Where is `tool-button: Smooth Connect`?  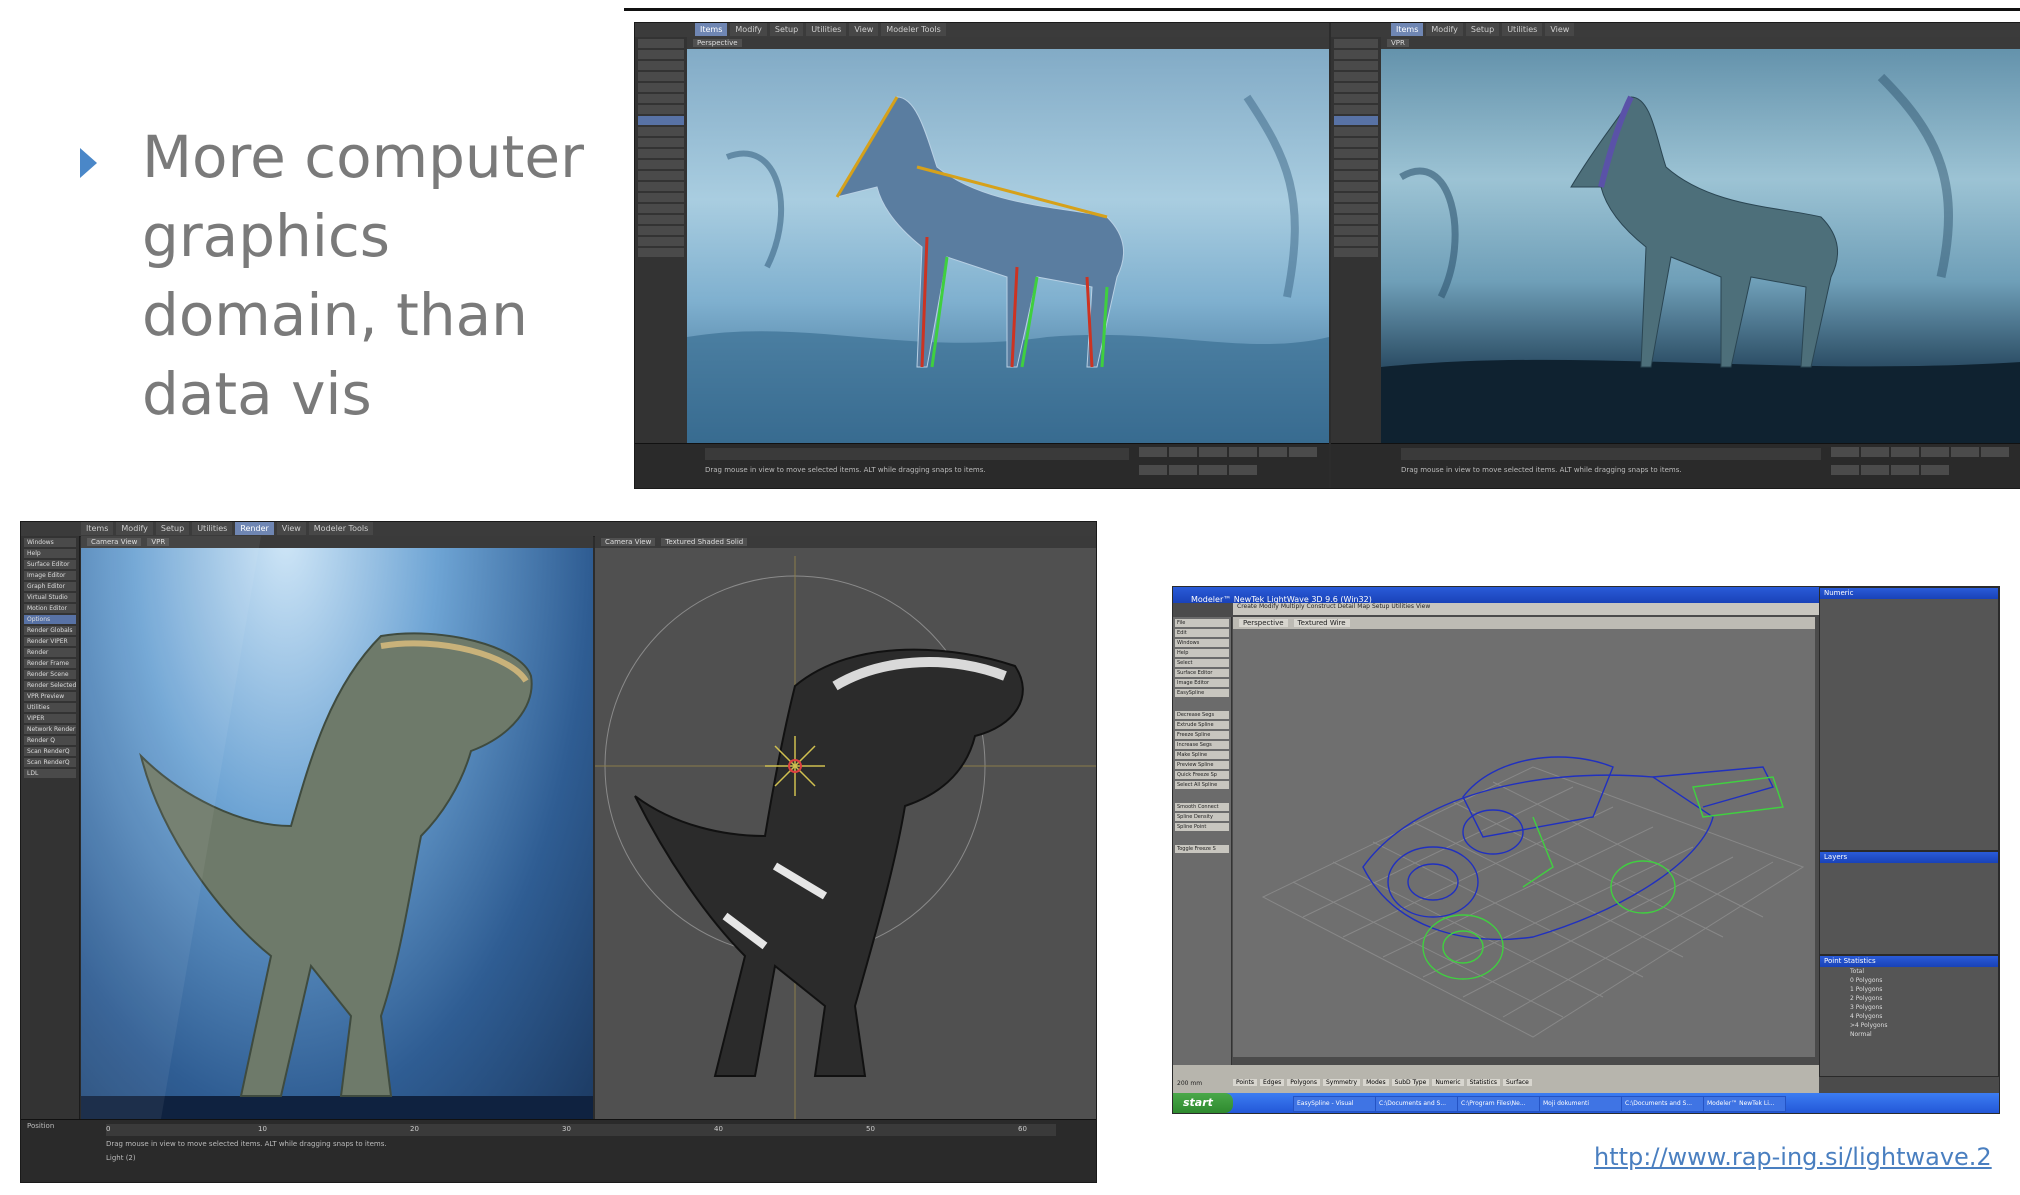 tool-button: Smooth Connect is located at coordinates (1202, 807).